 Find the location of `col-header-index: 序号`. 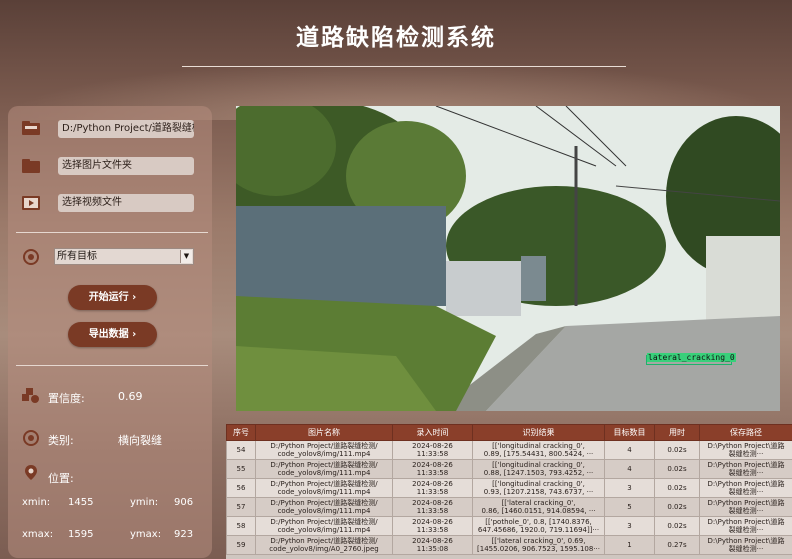

col-header-index: 序号 is located at coordinates (241, 432).